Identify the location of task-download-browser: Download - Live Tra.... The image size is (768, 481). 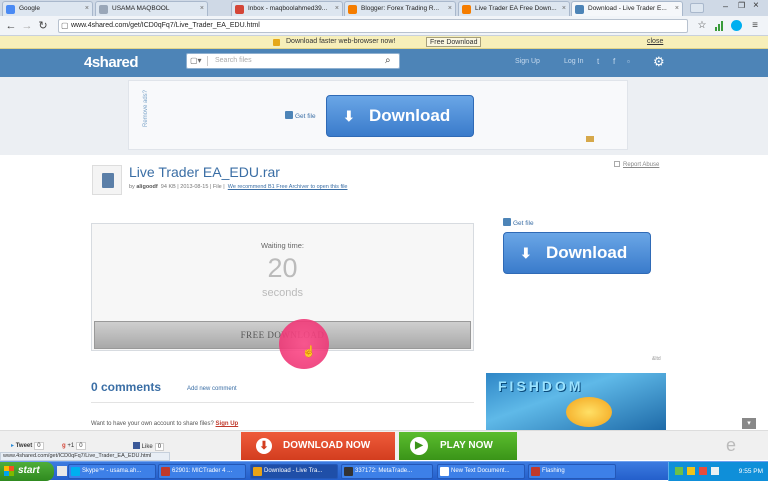
(294, 471).